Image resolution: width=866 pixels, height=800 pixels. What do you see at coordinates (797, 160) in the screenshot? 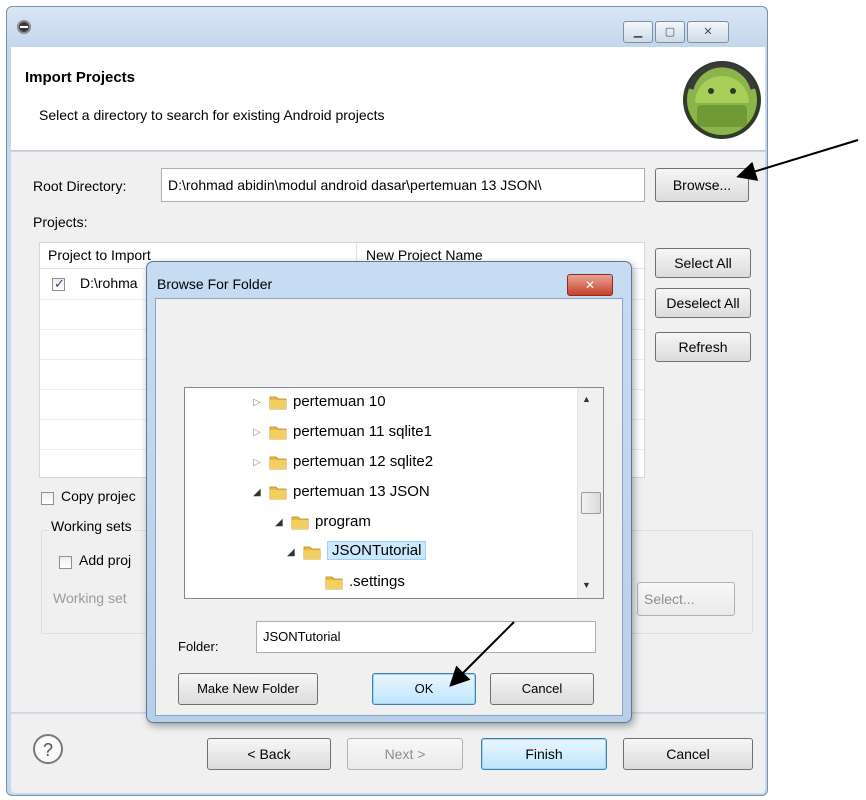
I see `arrow-to-browse-icon` at bounding box center [797, 160].